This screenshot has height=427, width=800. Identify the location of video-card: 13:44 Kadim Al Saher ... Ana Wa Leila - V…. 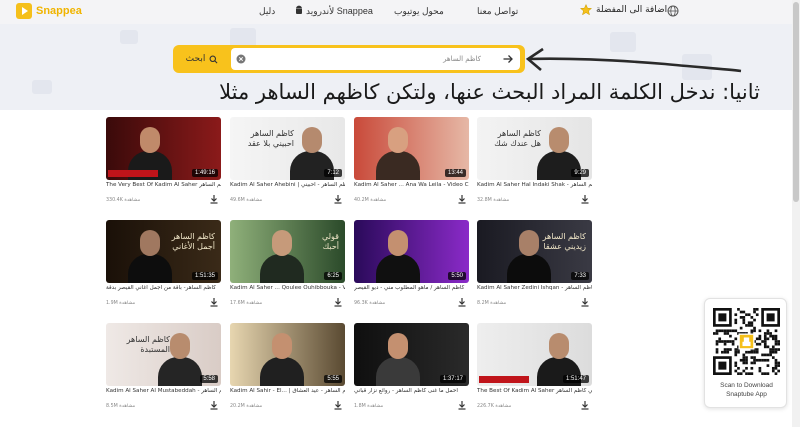
(413, 164).